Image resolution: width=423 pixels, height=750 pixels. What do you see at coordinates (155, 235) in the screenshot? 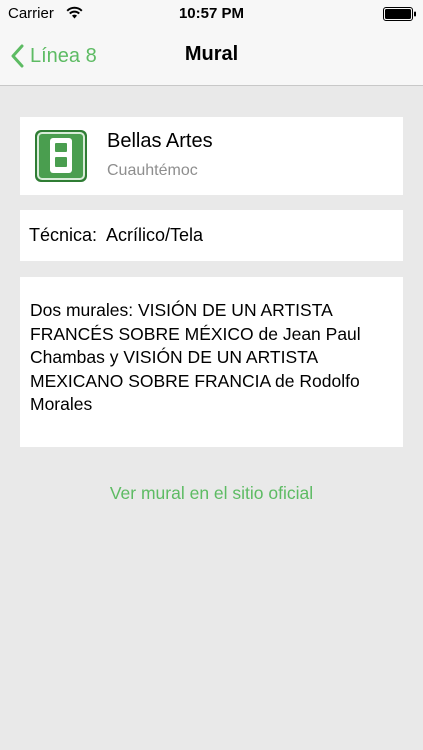
I see `technique-value: Acrílico/Tela` at bounding box center [155, 235].